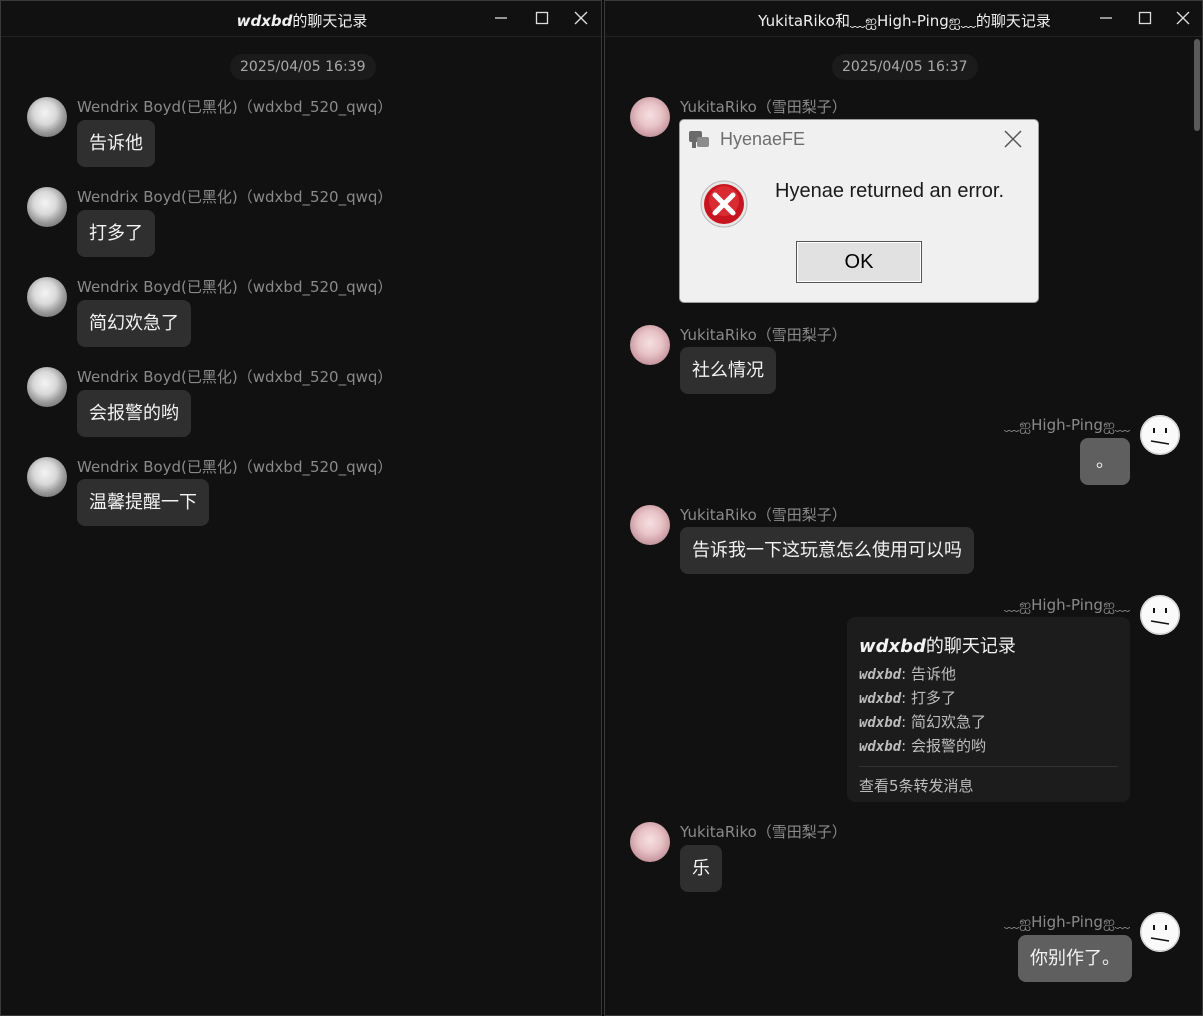 The width and height of the screenshot is (1203, 1016). What do you see at coordinates (827, 550) in the screenshot?
I see `message-bubble: 告诉我一下这玩意怎么使用可以吗` at bounding box center [827, 550].